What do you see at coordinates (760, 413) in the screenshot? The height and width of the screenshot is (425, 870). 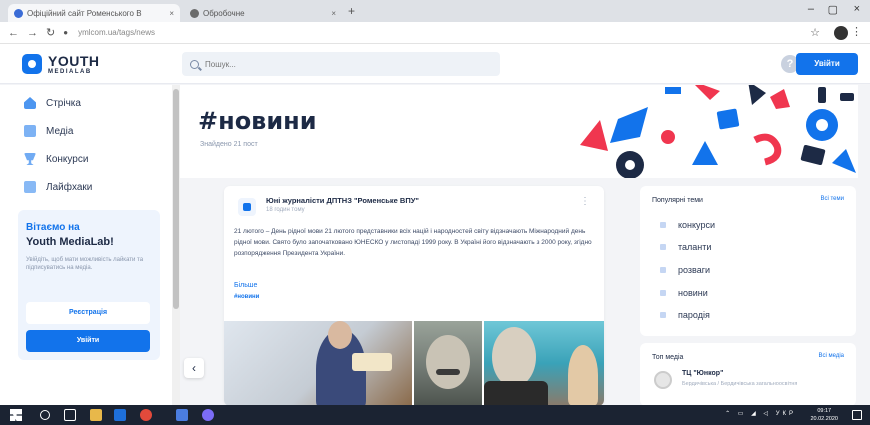 I see `system-tray-icons: ⌃ ▭ ◢ ◁ УКР` at bounding box center [760, 413].